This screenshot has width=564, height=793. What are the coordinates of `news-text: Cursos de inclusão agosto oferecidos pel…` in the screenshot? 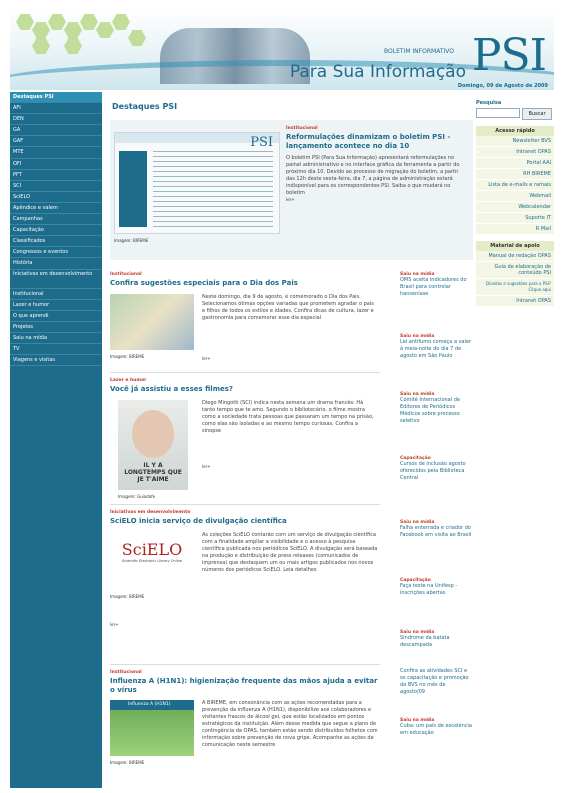 It's located at (436, 471).